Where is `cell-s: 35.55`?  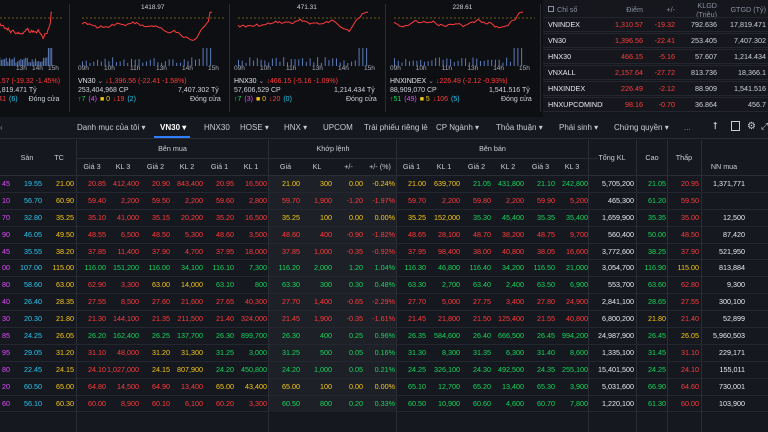 cell-s: 35.55 is located at coordinates (33, 251).